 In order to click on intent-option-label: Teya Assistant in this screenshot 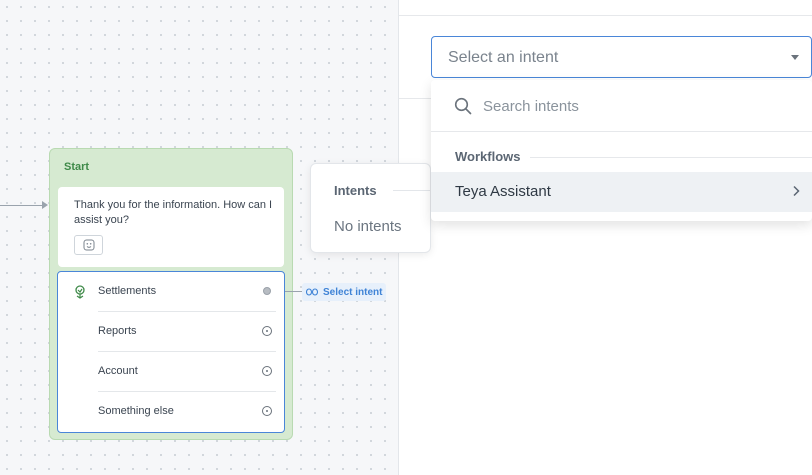, I will do `click(503, 191)`.